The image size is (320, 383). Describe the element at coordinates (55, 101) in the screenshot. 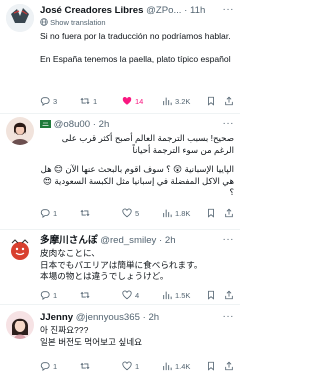

I see `reply-count: 3` at that location.